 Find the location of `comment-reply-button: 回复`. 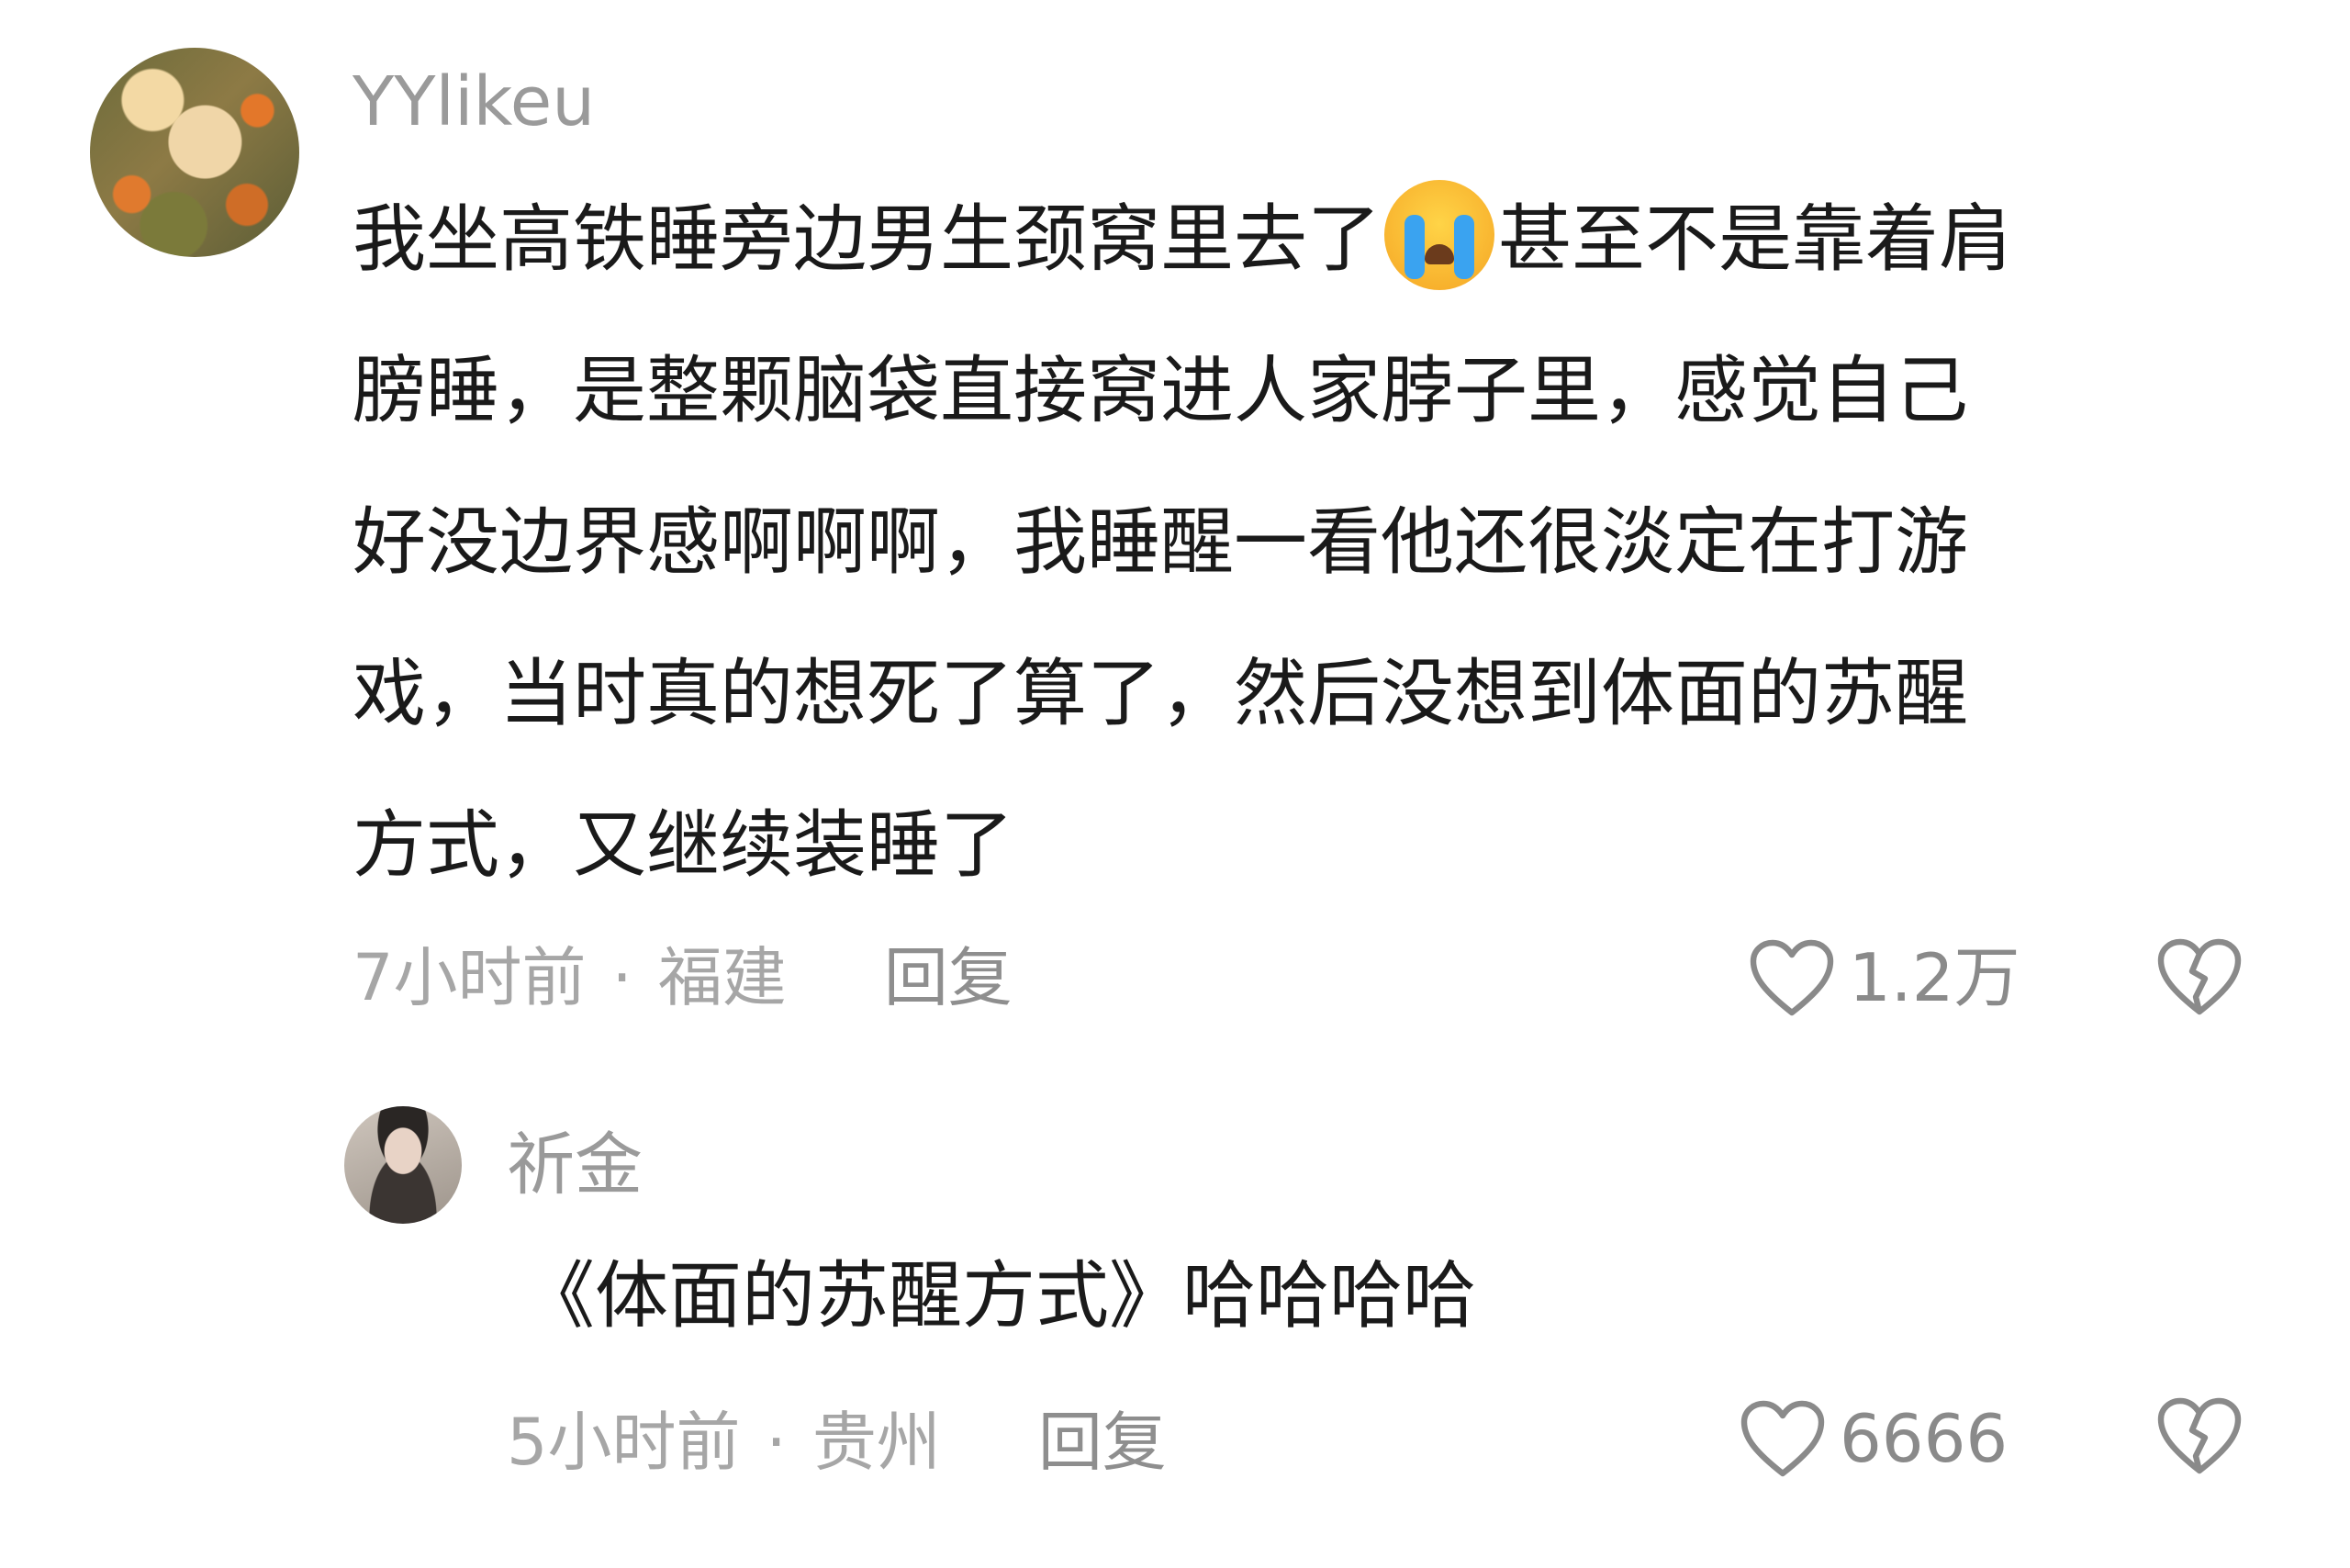

comment-reply-button: 回复 is located at coordinates (948, 978).